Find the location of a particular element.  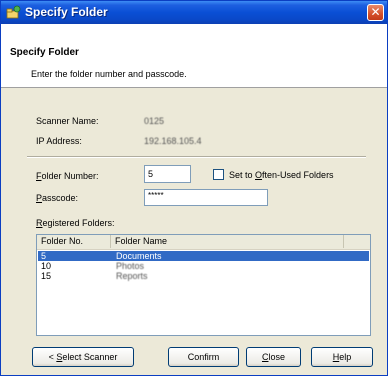

ip-address-value: 192.168.105.4 is located at coordinates (173, 141).